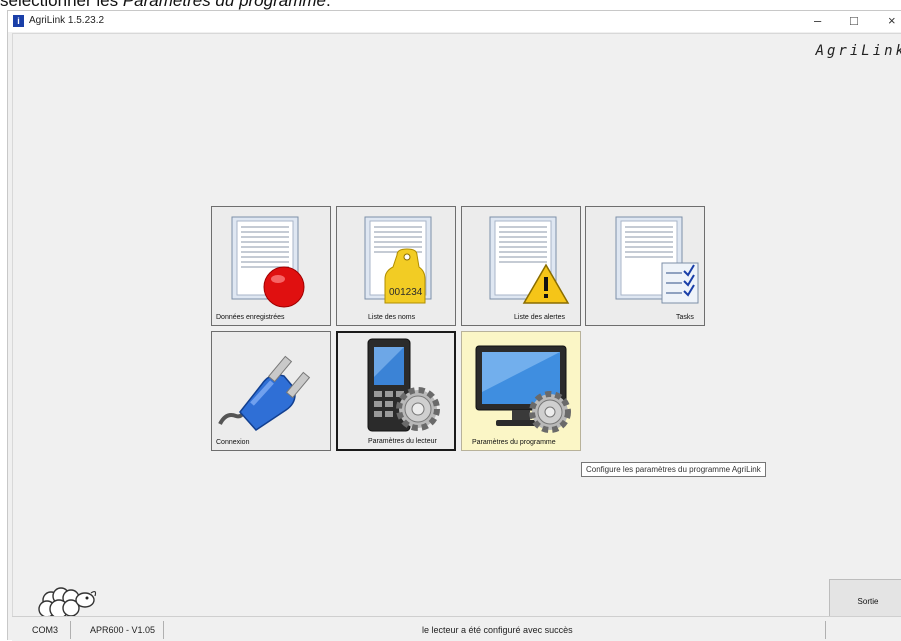 This screenshot has width=901, height=641. I want to click on tile-names-list: 001234 Liste des noms, so click(396, 266).